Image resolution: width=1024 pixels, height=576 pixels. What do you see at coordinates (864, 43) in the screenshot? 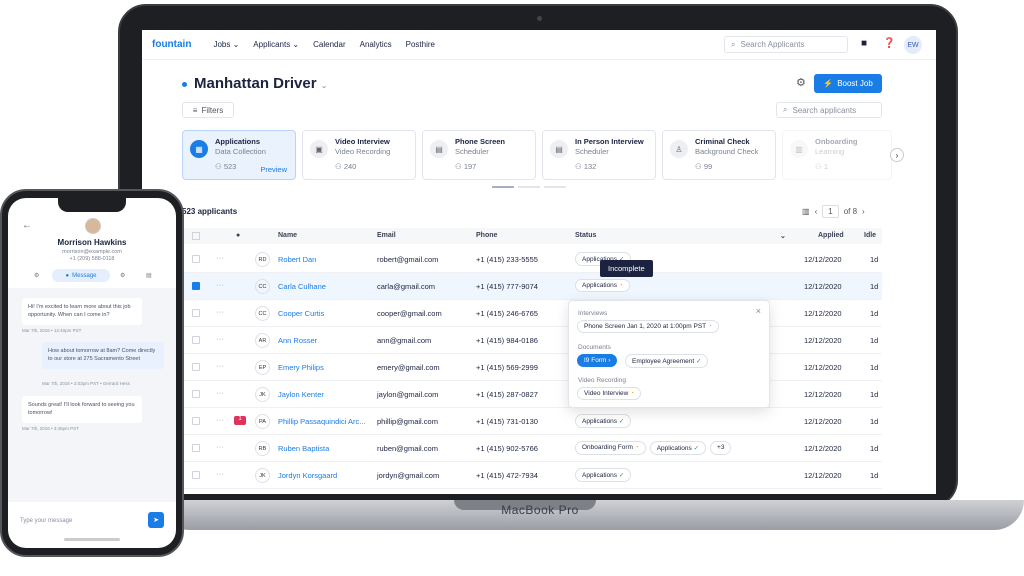
I see `chat-icon: ■` at bounding box center [864, 43].